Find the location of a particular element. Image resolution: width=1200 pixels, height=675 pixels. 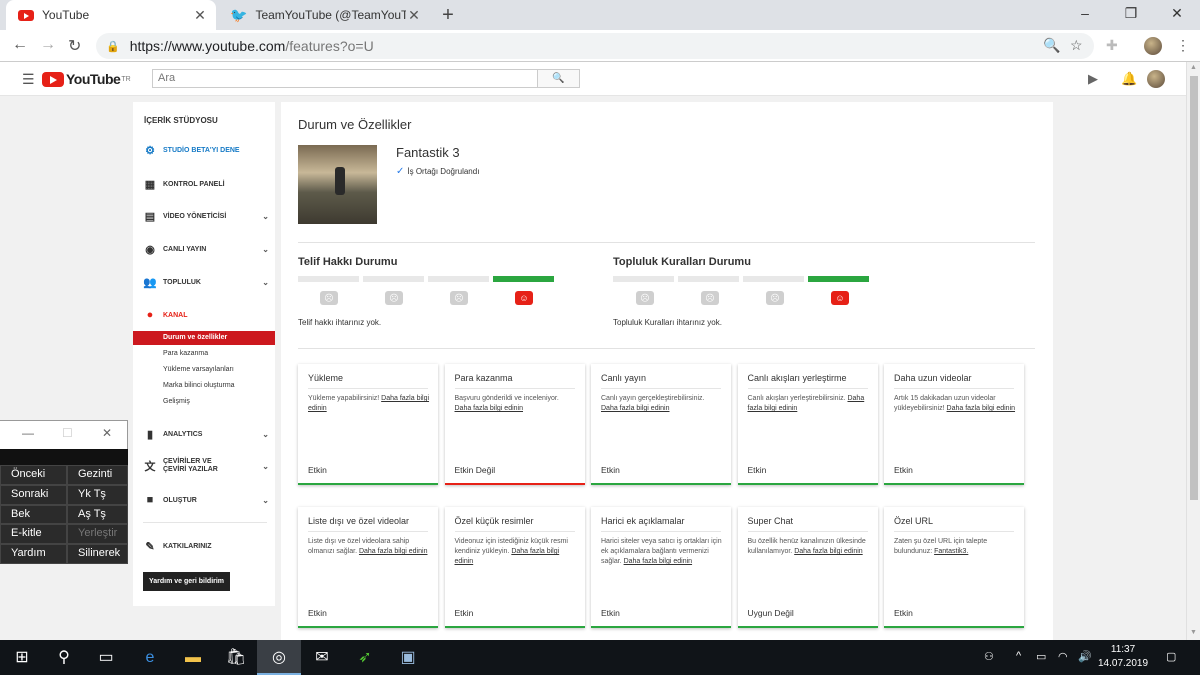

forward-icon: → is located at coordinates (48, 45).